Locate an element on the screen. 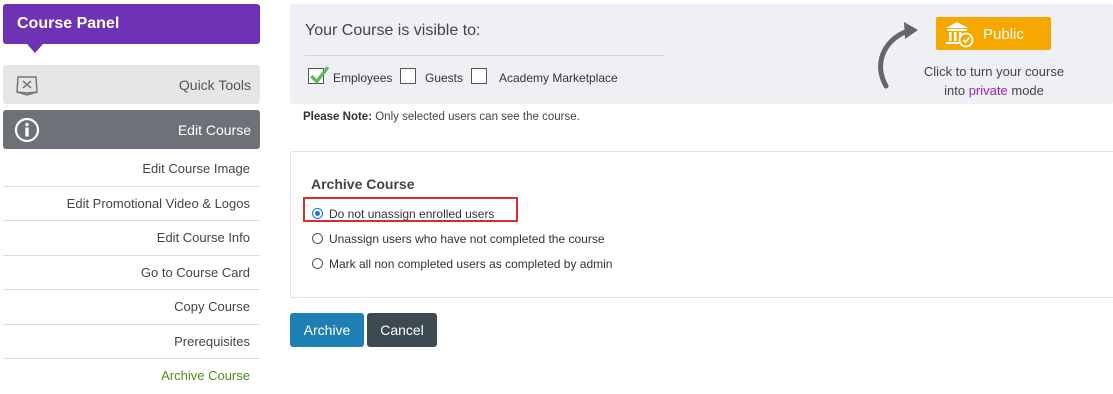 This screenshot has height=394, width=1113. submenu-item-edit-course-info: Edit Course Info is located at coordinates (131, 238).